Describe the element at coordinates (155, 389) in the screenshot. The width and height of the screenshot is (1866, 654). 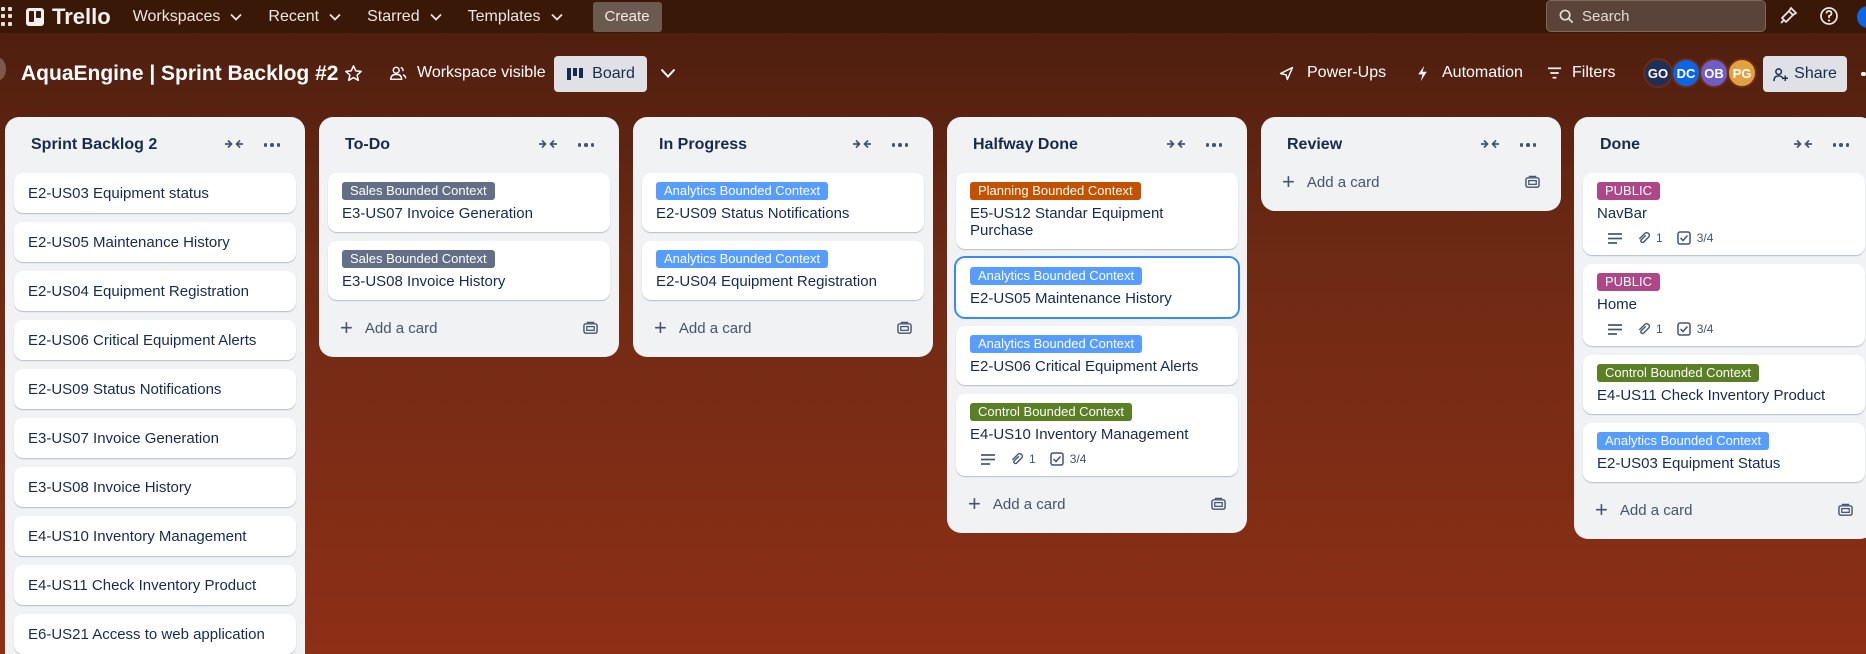
I see `card: E2-US09 Status Notifications` at that location.